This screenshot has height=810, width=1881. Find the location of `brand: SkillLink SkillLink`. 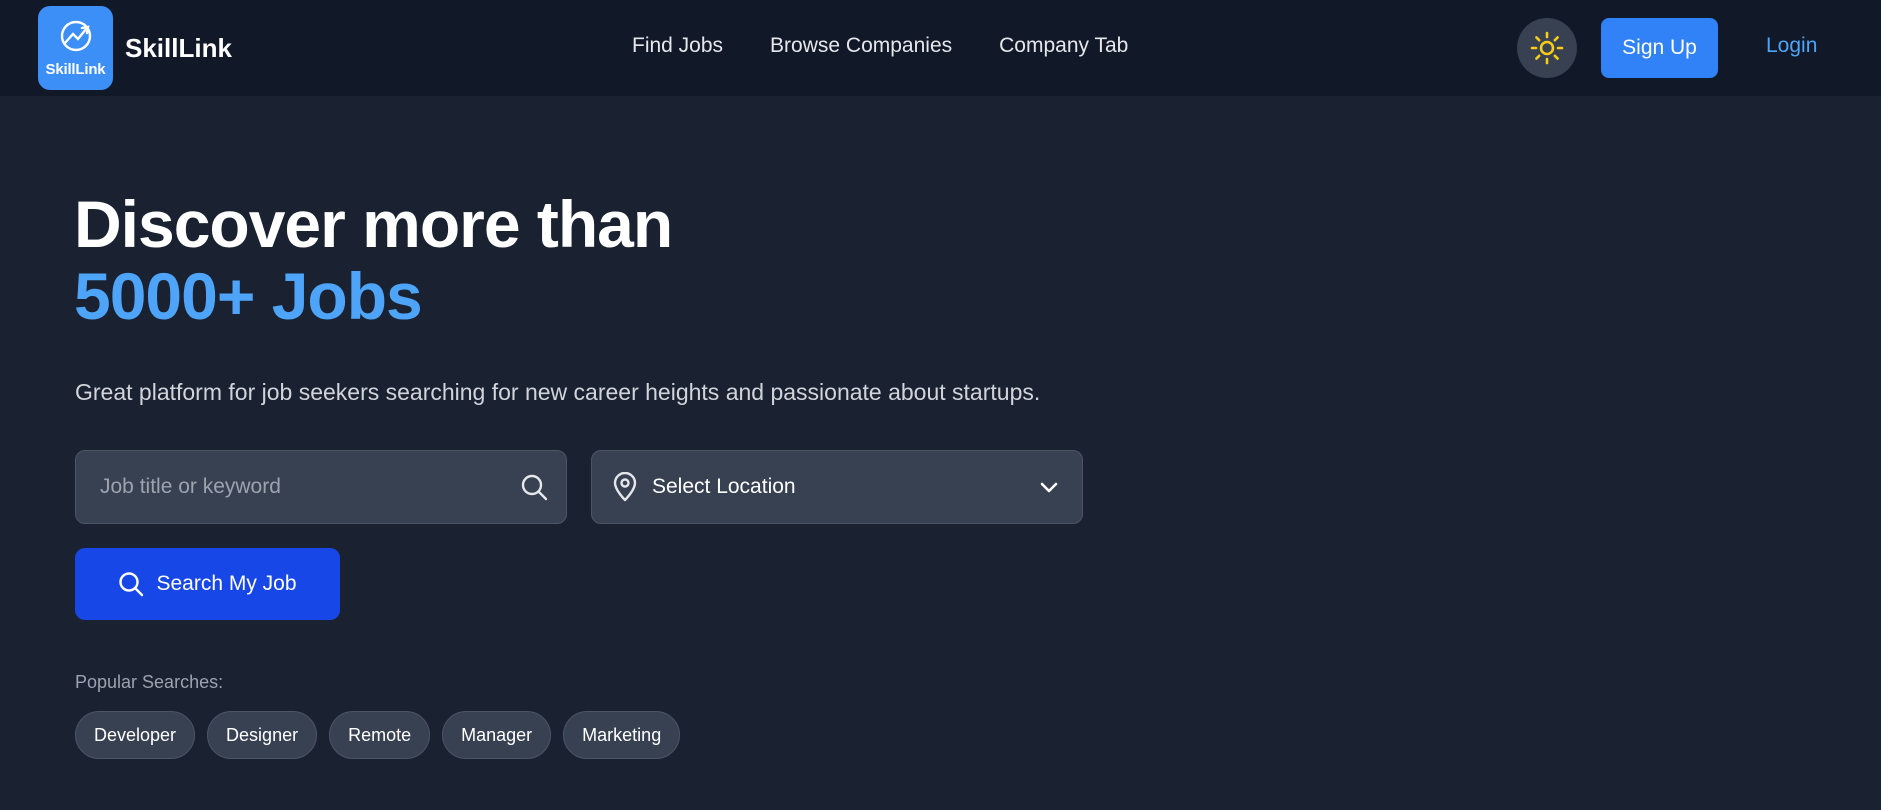

brand: SkillLink SkillLink is located at coordinates (135, 48).